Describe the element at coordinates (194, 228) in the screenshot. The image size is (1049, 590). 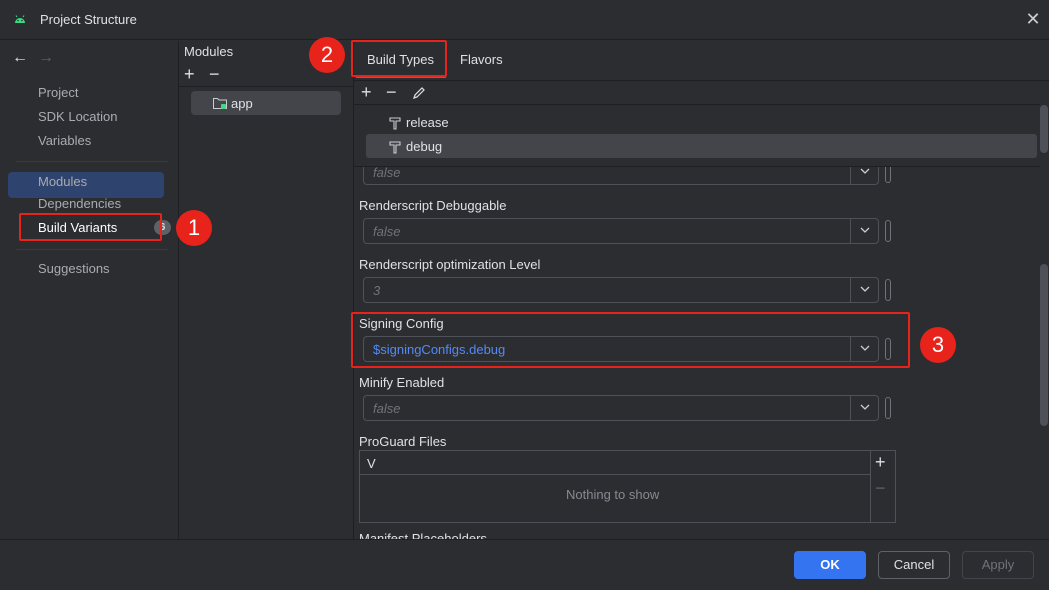
I see `annotation-marker-1: 1` at that location.